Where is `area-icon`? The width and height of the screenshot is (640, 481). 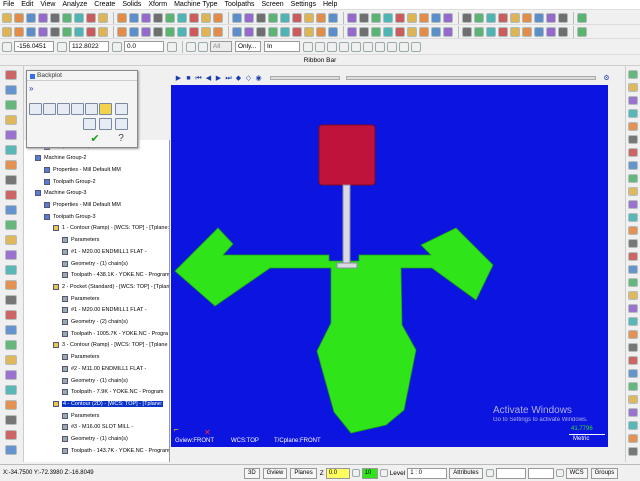 area-icon is located at coordinates (368, 46).